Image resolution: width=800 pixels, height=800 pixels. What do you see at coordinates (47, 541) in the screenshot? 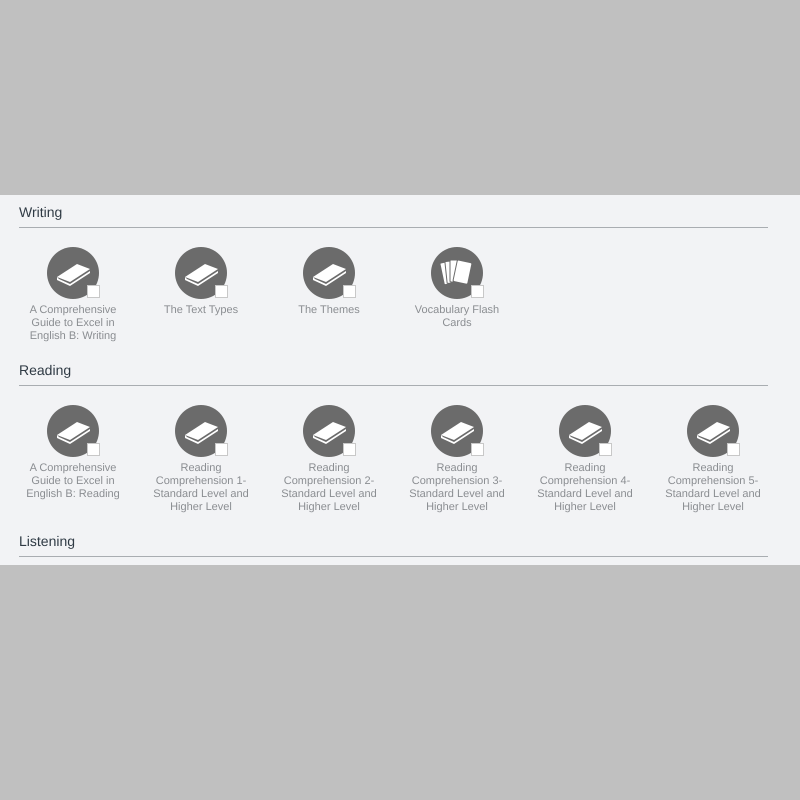
I see `section-heading: Listening` at bounding box center [47, 541].